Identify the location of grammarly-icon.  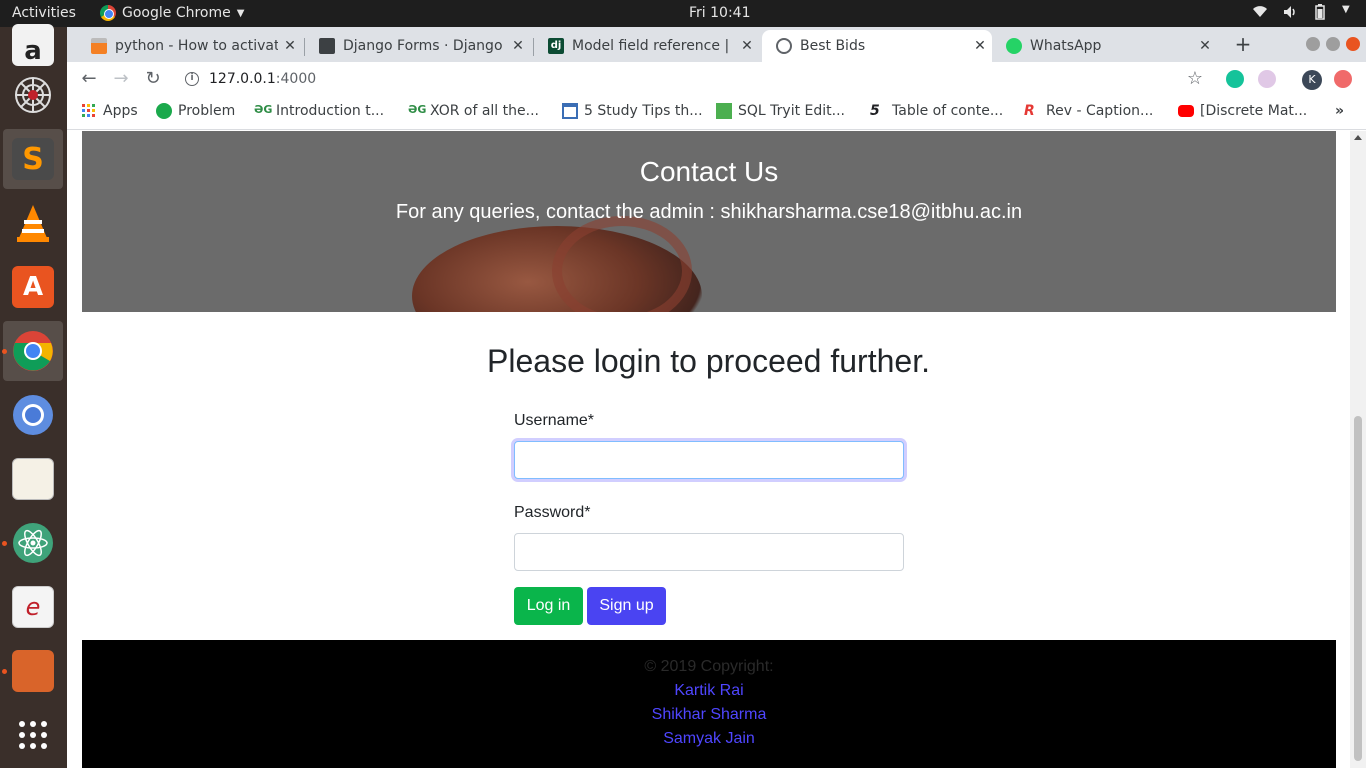
(1235, 79).